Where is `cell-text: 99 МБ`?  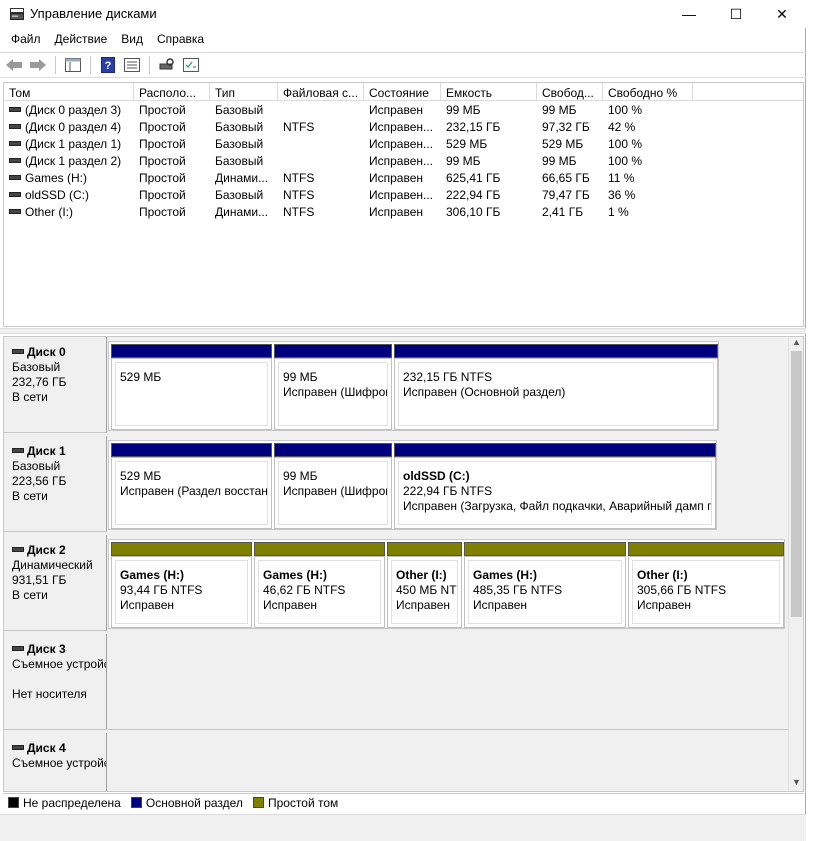 cell-text: 99 МБ is located at coordinates (559, 109).